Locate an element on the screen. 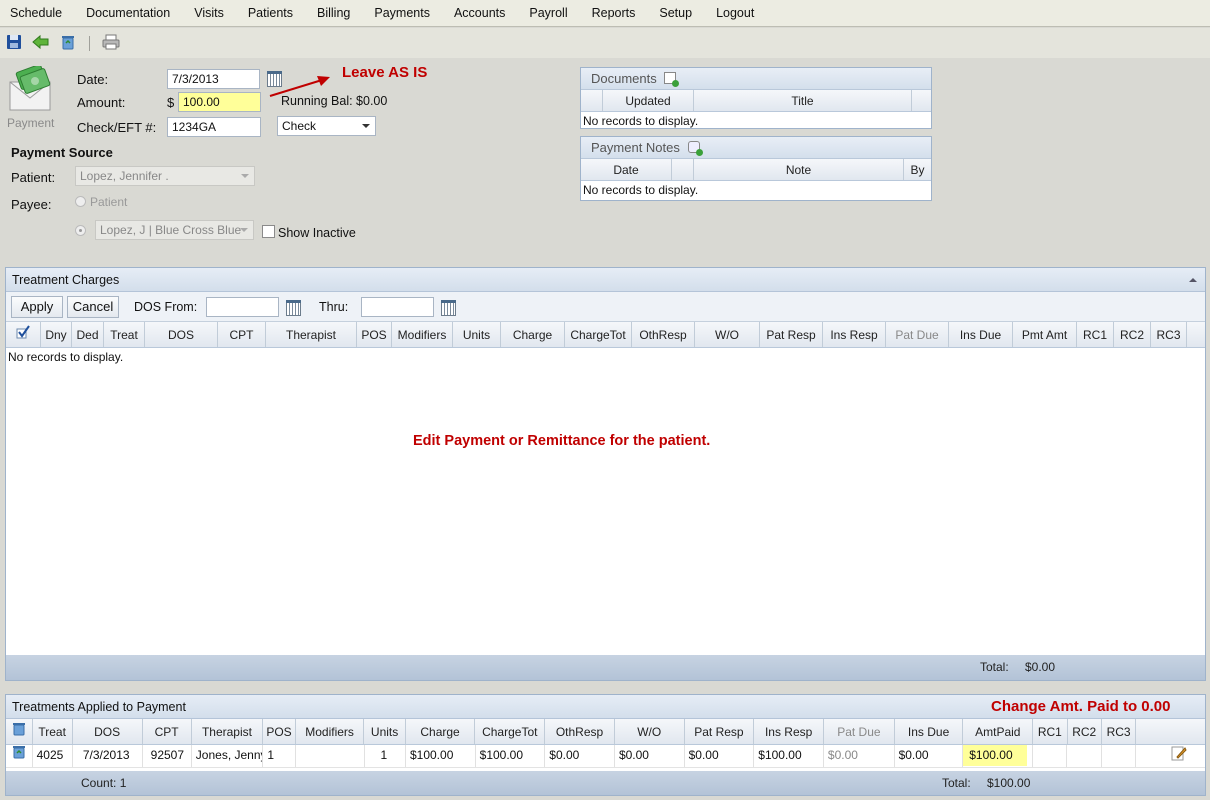 The height and width of the screenshot is (800, 1210). tc-header-cpt: CPT is located at coordinates (242, 334).